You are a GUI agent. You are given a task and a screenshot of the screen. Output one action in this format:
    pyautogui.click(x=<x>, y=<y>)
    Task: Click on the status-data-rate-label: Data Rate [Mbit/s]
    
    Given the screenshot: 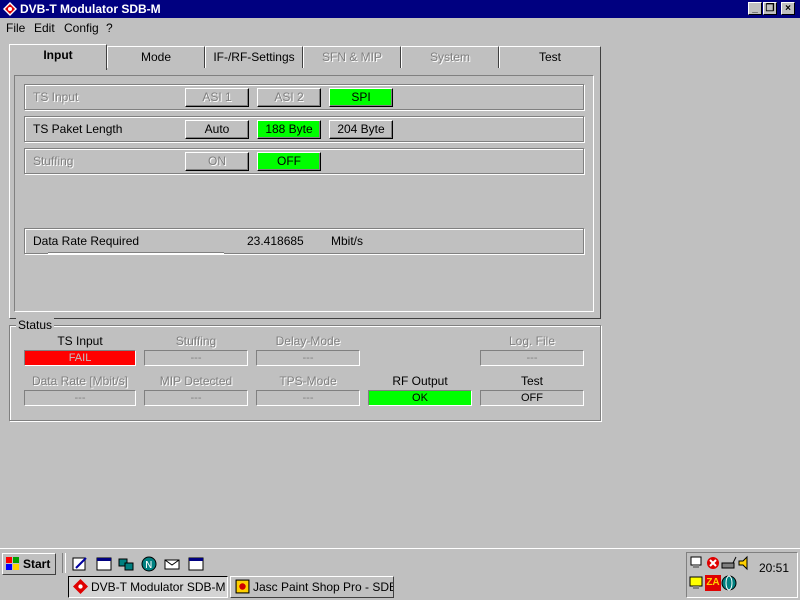 What is the action you would take?
    pyautogui.click(x=80, y=381)
    